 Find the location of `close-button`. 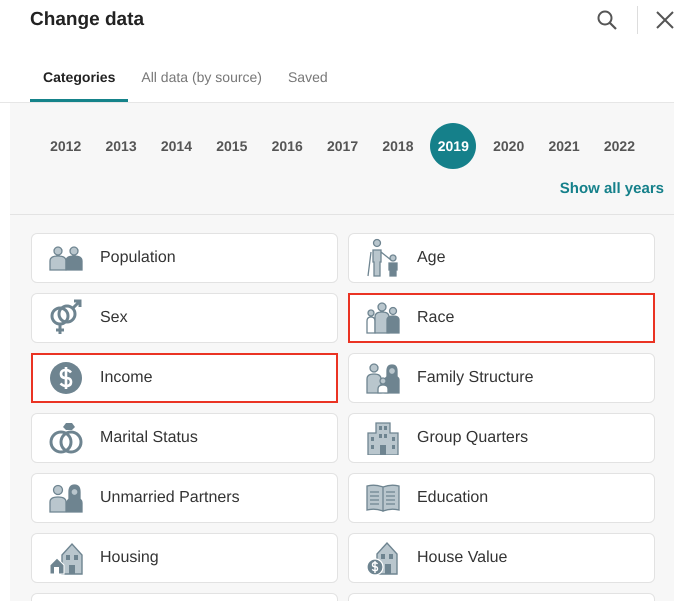

close-button is located at coordinates (665, 20).